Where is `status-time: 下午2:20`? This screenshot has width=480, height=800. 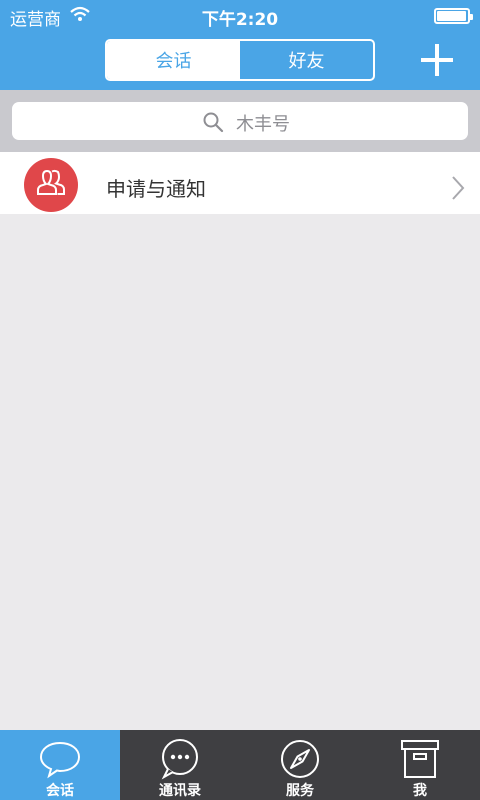
status-time: 下午2:20 is located at coordinates (240, 20).